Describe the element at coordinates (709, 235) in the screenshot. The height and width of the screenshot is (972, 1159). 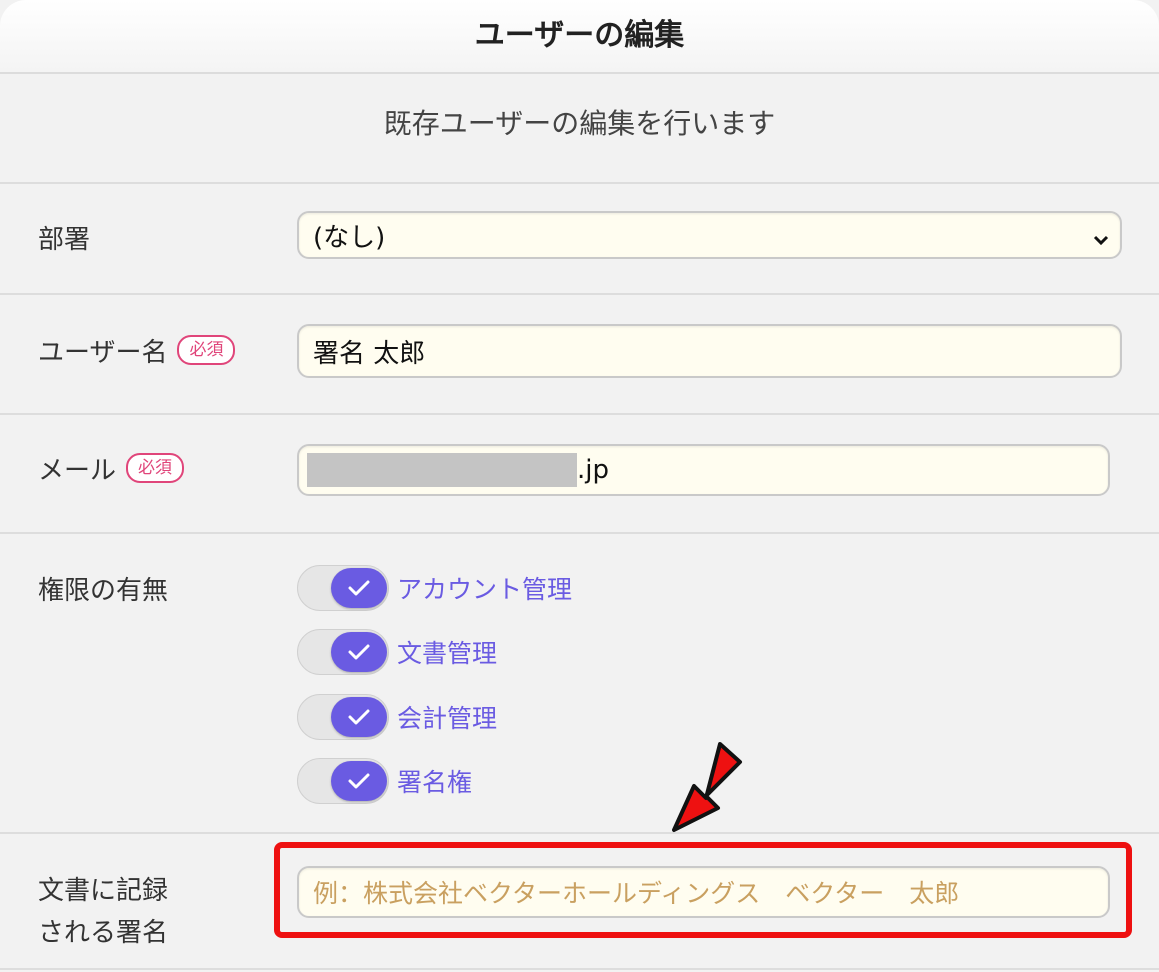
I see `department-select: (なし)` at that location.